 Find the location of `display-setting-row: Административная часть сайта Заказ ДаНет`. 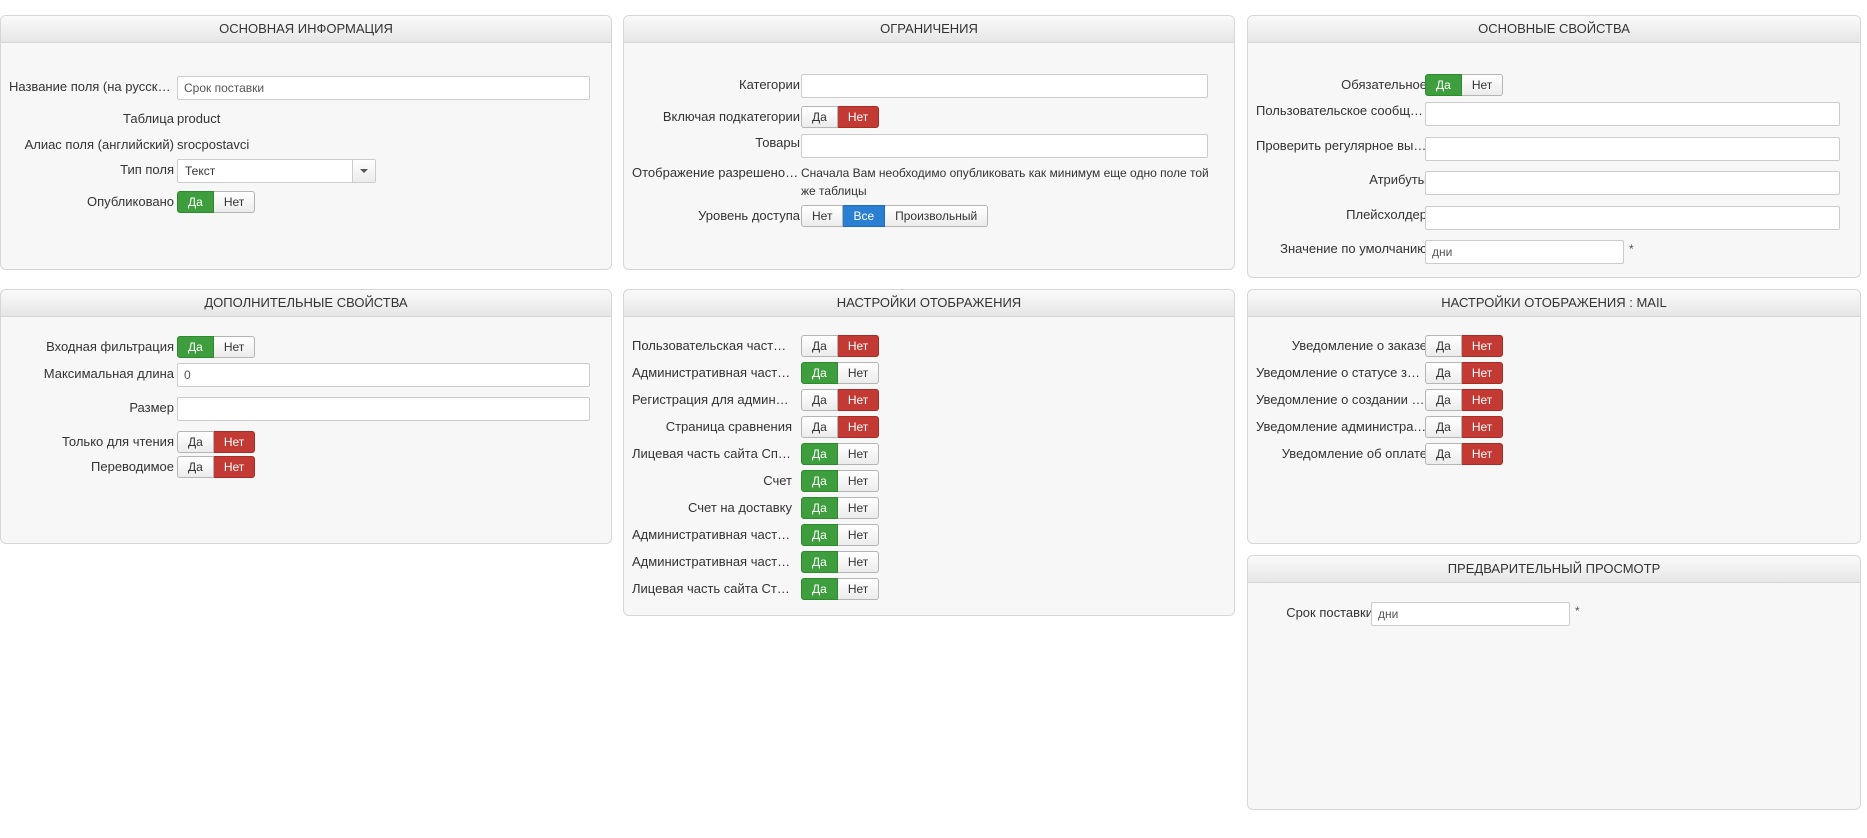

display-setting-row: Административная часть сайта Заказ ДаНет is located at coordinates (929, 562).